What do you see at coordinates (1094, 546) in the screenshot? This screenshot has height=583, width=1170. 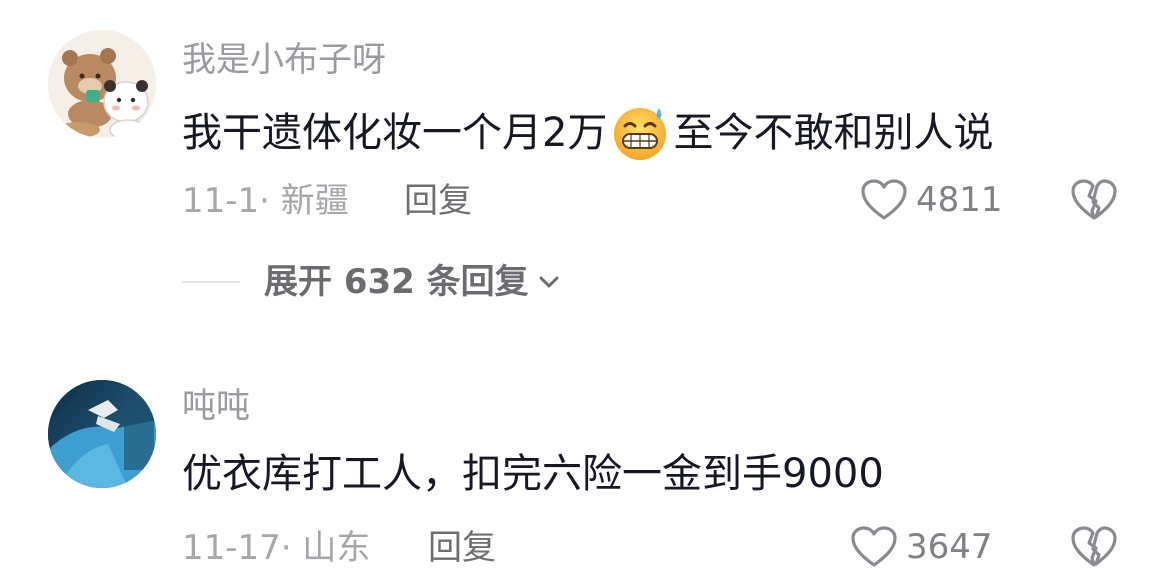 I see `broken-heart-icon` at bounding box center [1094, 546].